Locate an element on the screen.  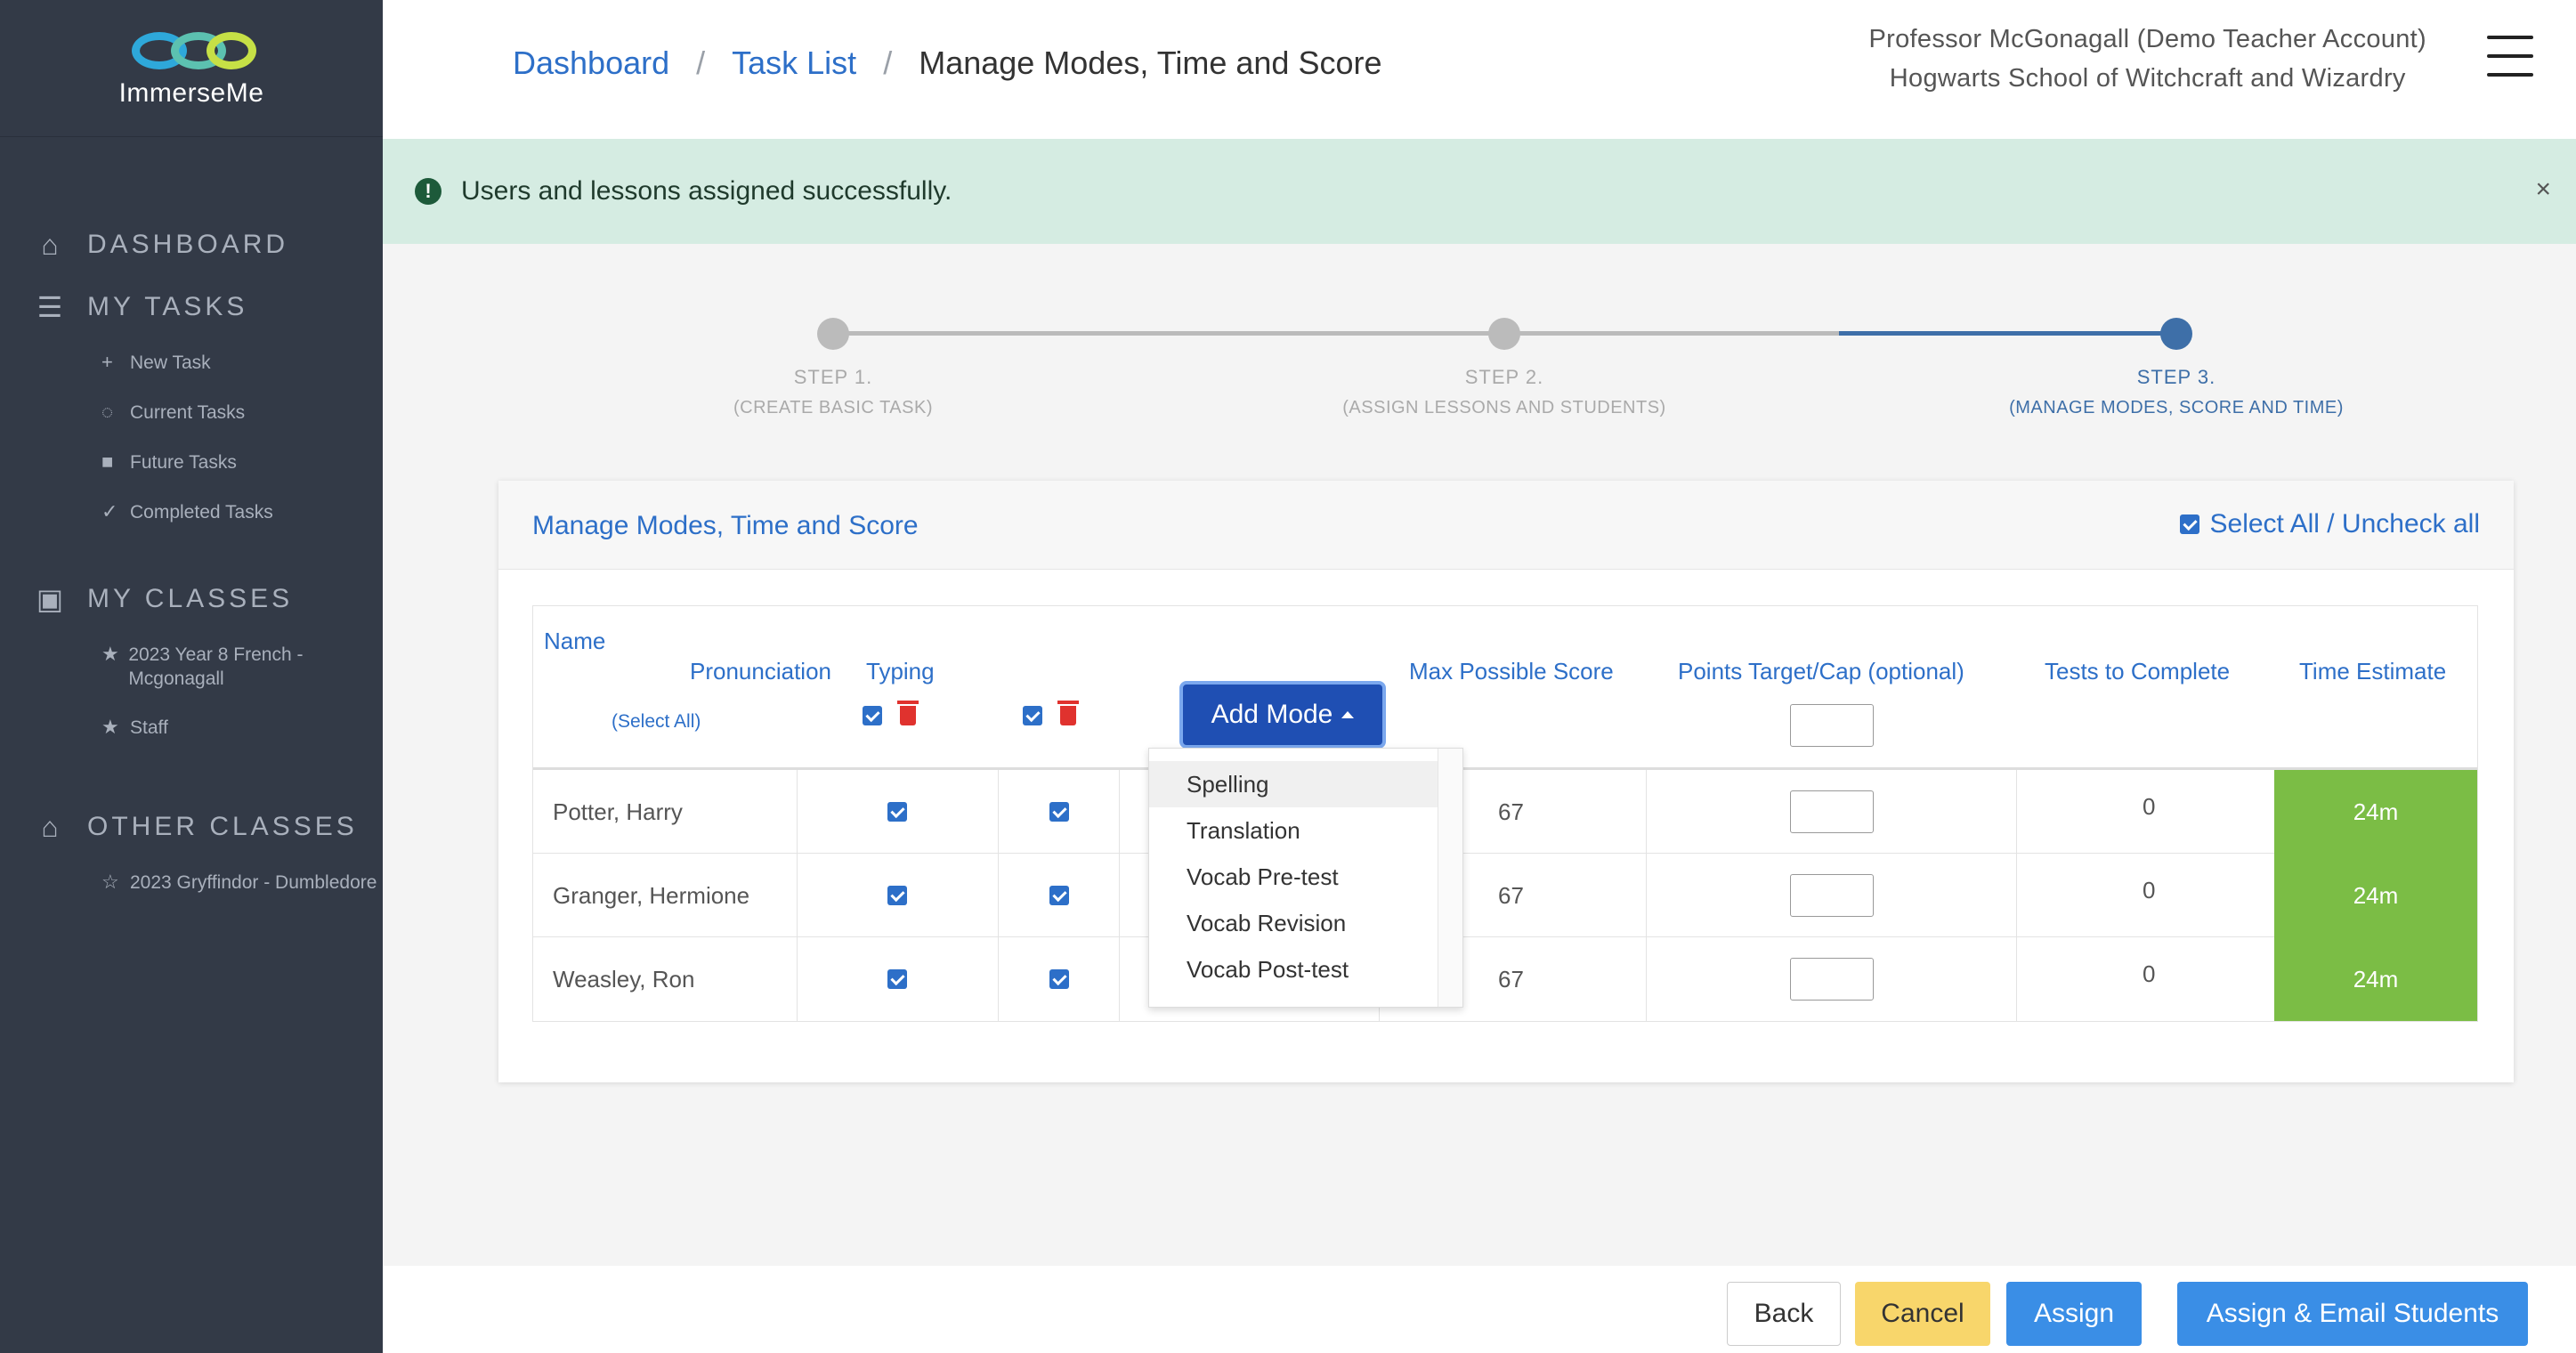
logo-text: ImmerseMe is located at coordinates (191, 92).